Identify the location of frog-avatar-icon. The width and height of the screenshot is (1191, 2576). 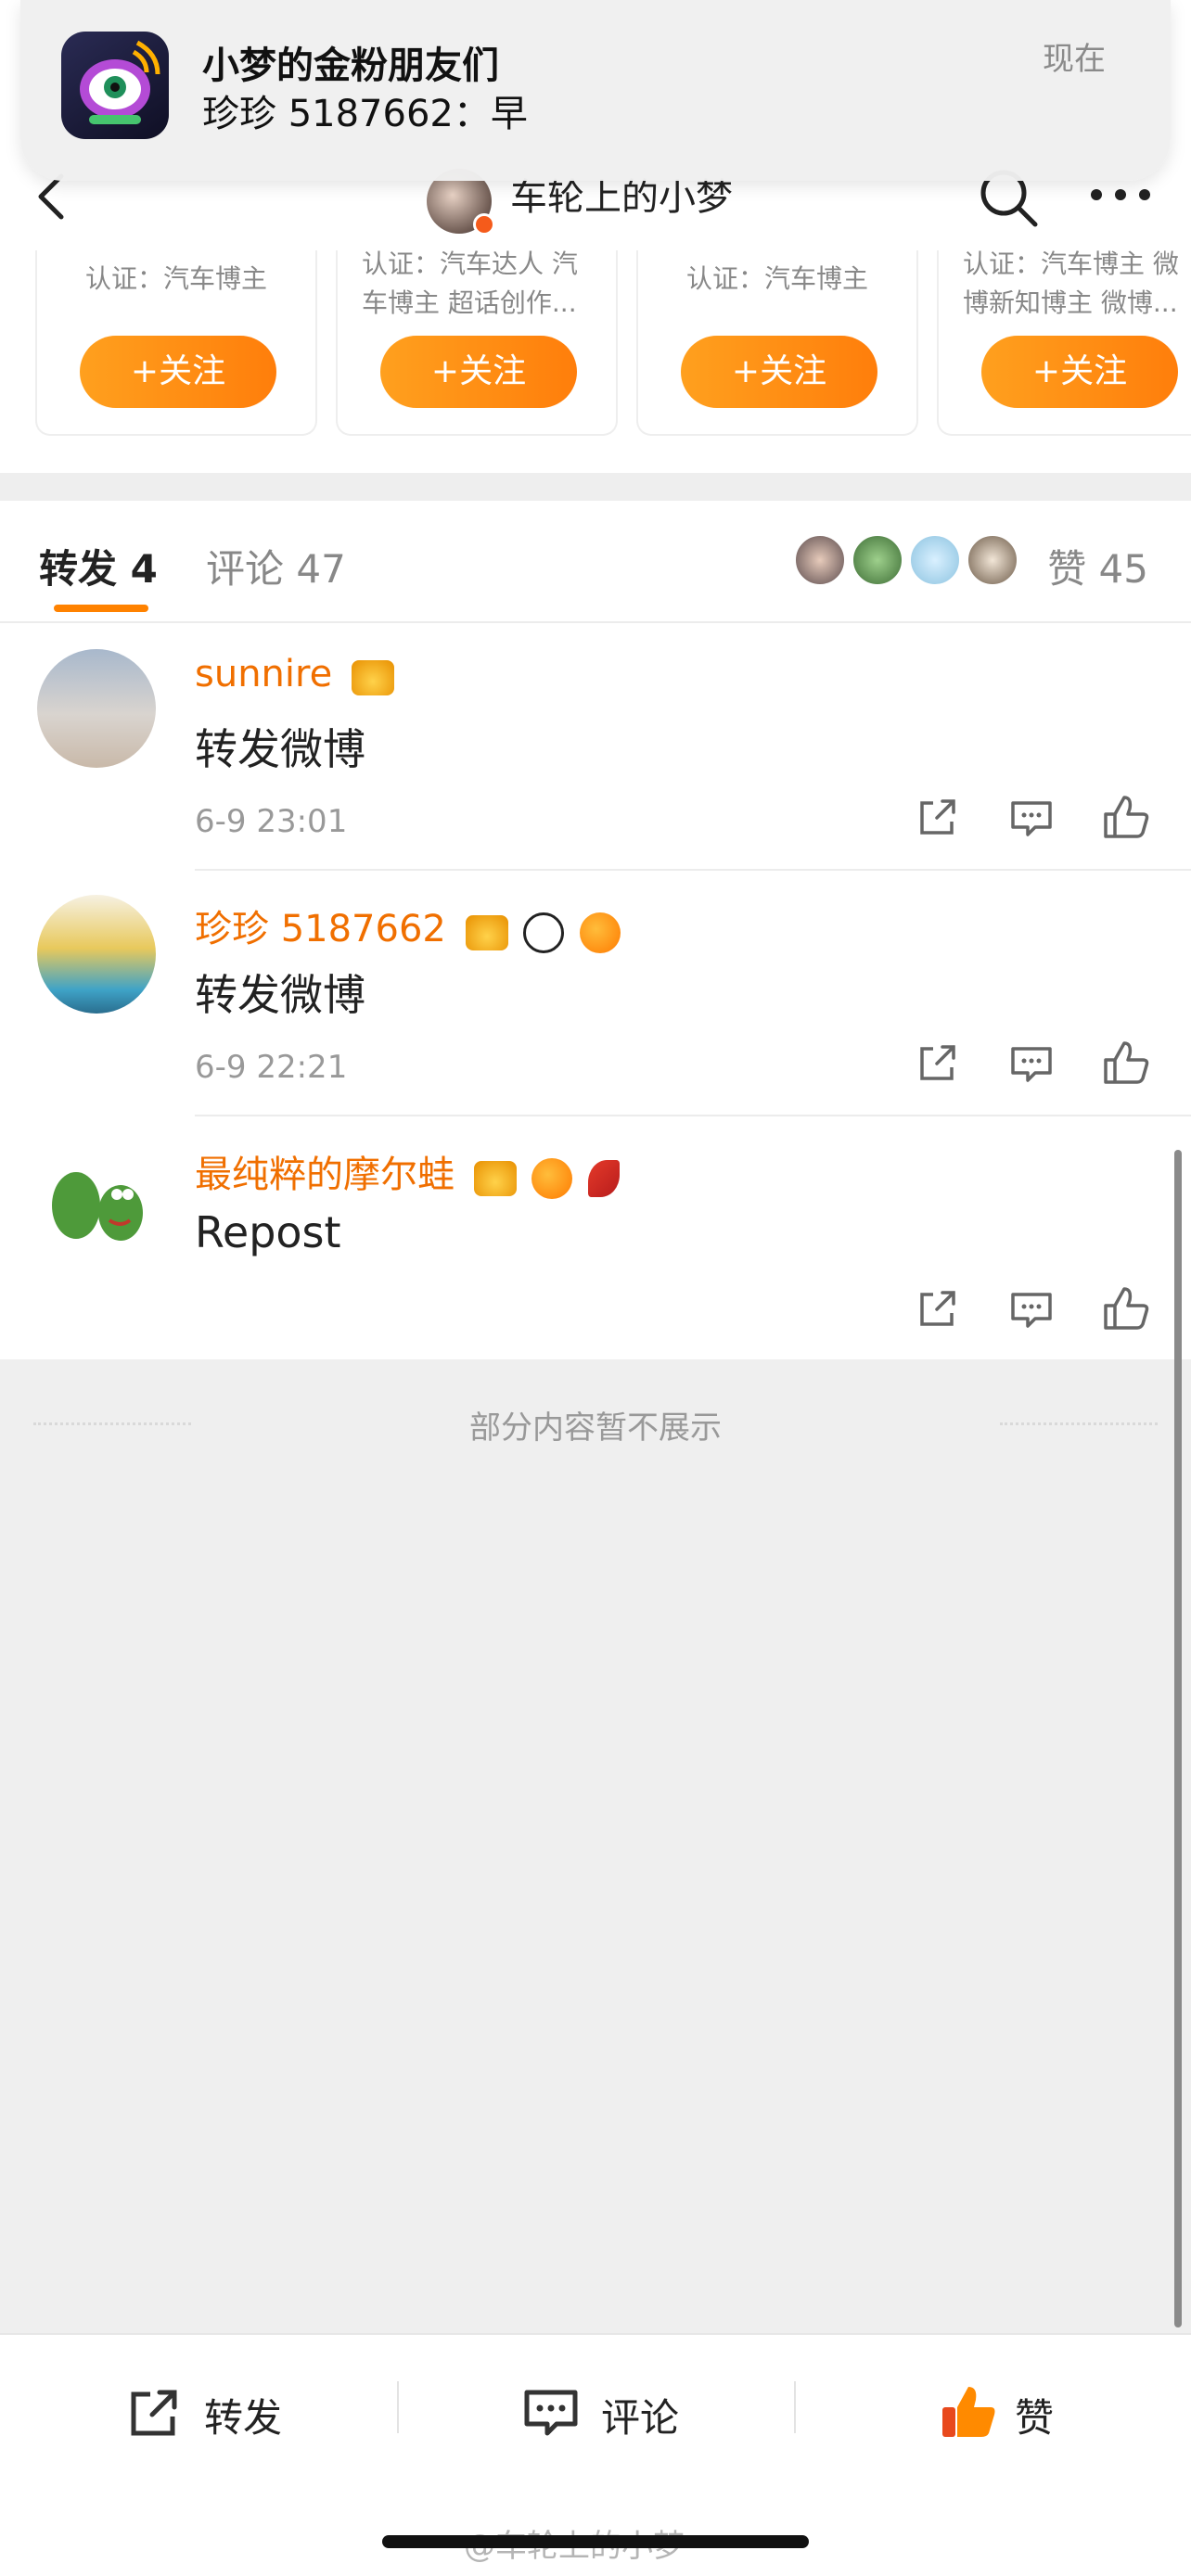
(97, 1206).